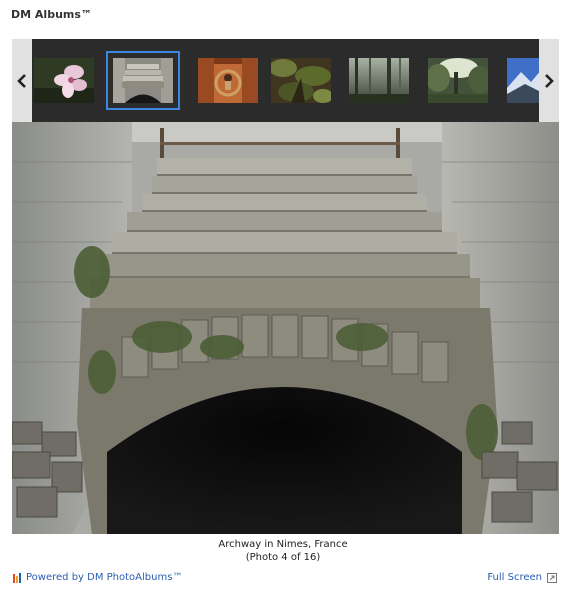 The width and height of the screenshot is (566, 592). Describe the element at coordinates (514, 577) in the screenshot. I see `fullscreen-label: Full Screen` at that location.